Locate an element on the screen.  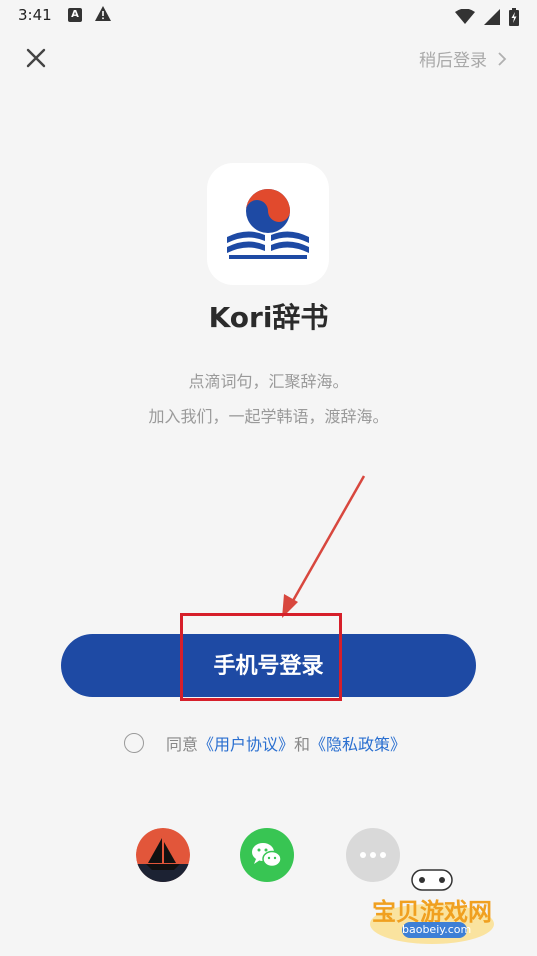
wechat-login-button is located at coordinates (267, 855).